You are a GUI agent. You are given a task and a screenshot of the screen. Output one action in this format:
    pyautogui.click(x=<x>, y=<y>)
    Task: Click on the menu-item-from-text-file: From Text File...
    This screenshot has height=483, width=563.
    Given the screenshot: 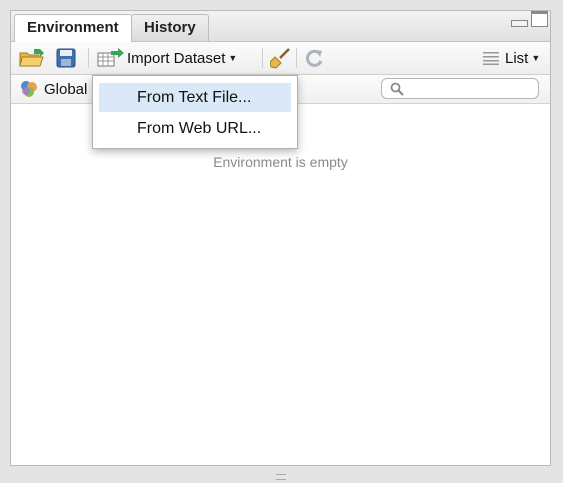 What is the action you would take?
    pyautogui.click(x=195, y=97)
    